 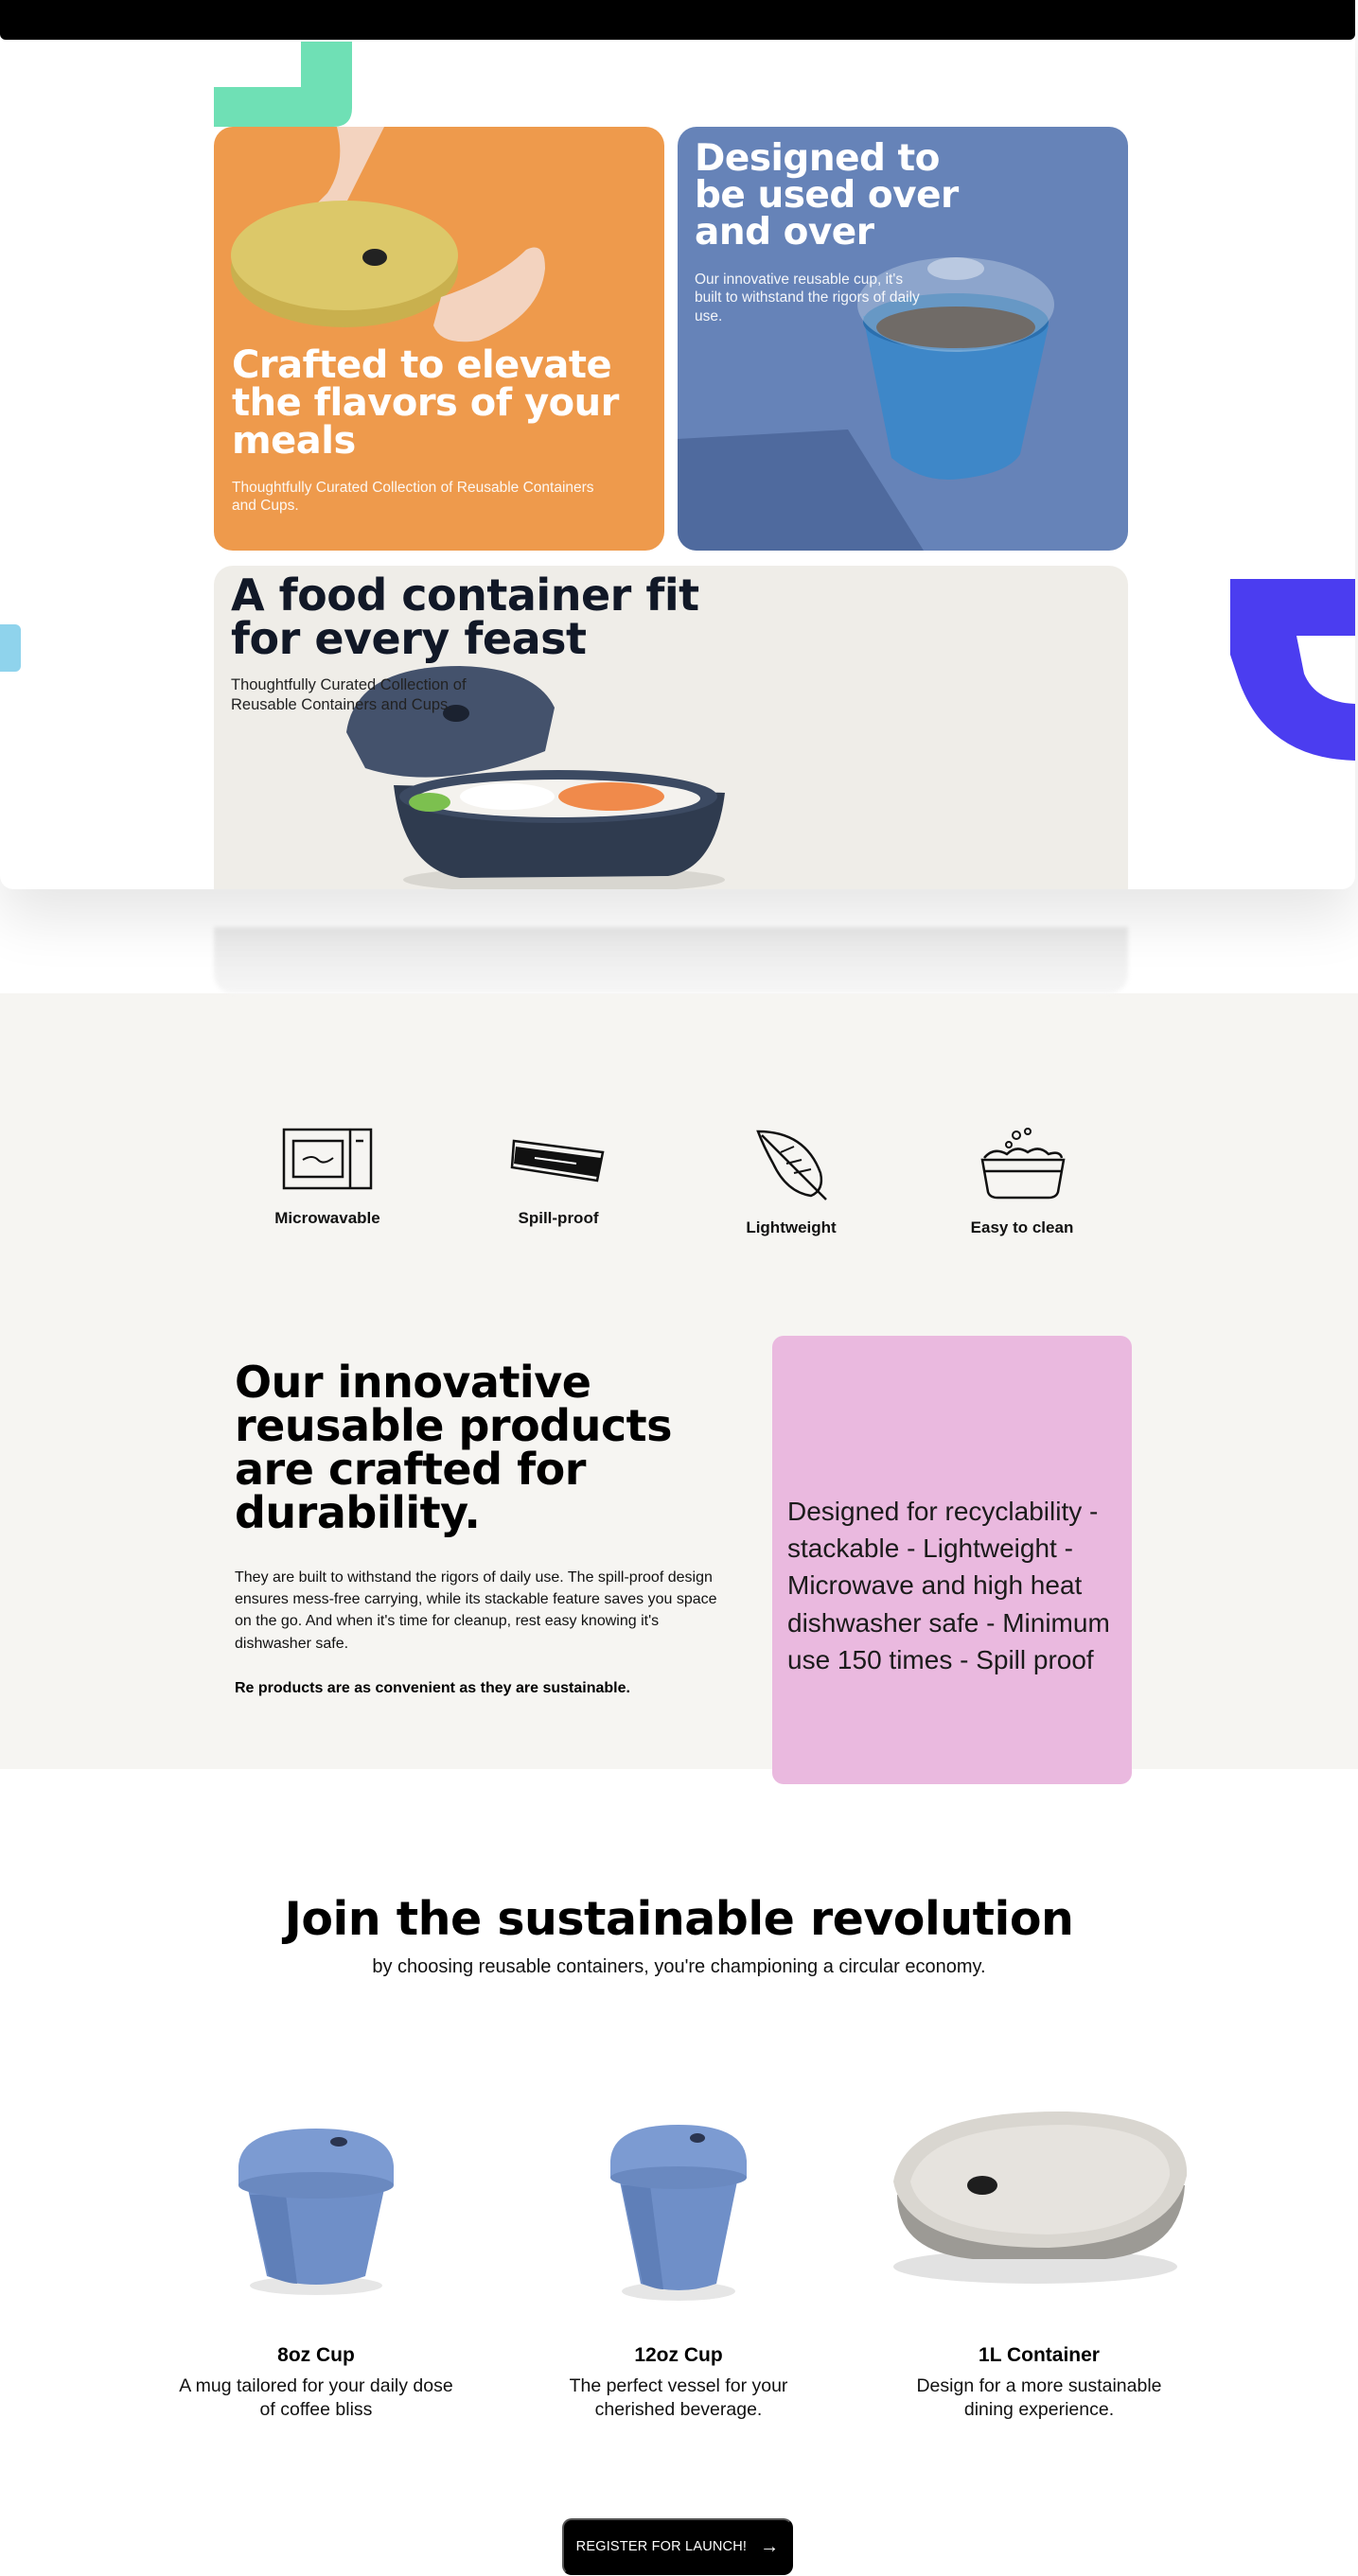 I want to click on card-shadow-strip, so click(x=671, y=960).